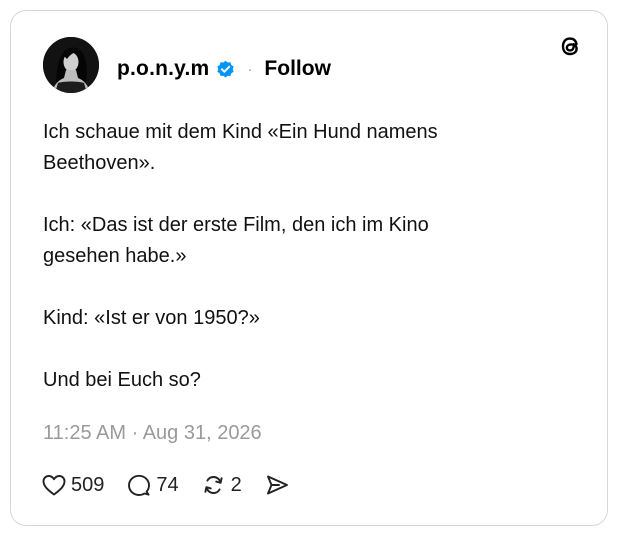  Describe the element at coordinates (240, 132) in the screenshot. I see `post-line: Ich schaue mit dem Kind «Ein Hund namens` at that location.